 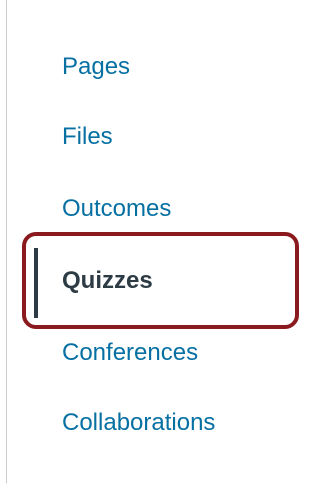 I want to click on nav-item-outcomes: Outcomes, so click(x=116, y=209).